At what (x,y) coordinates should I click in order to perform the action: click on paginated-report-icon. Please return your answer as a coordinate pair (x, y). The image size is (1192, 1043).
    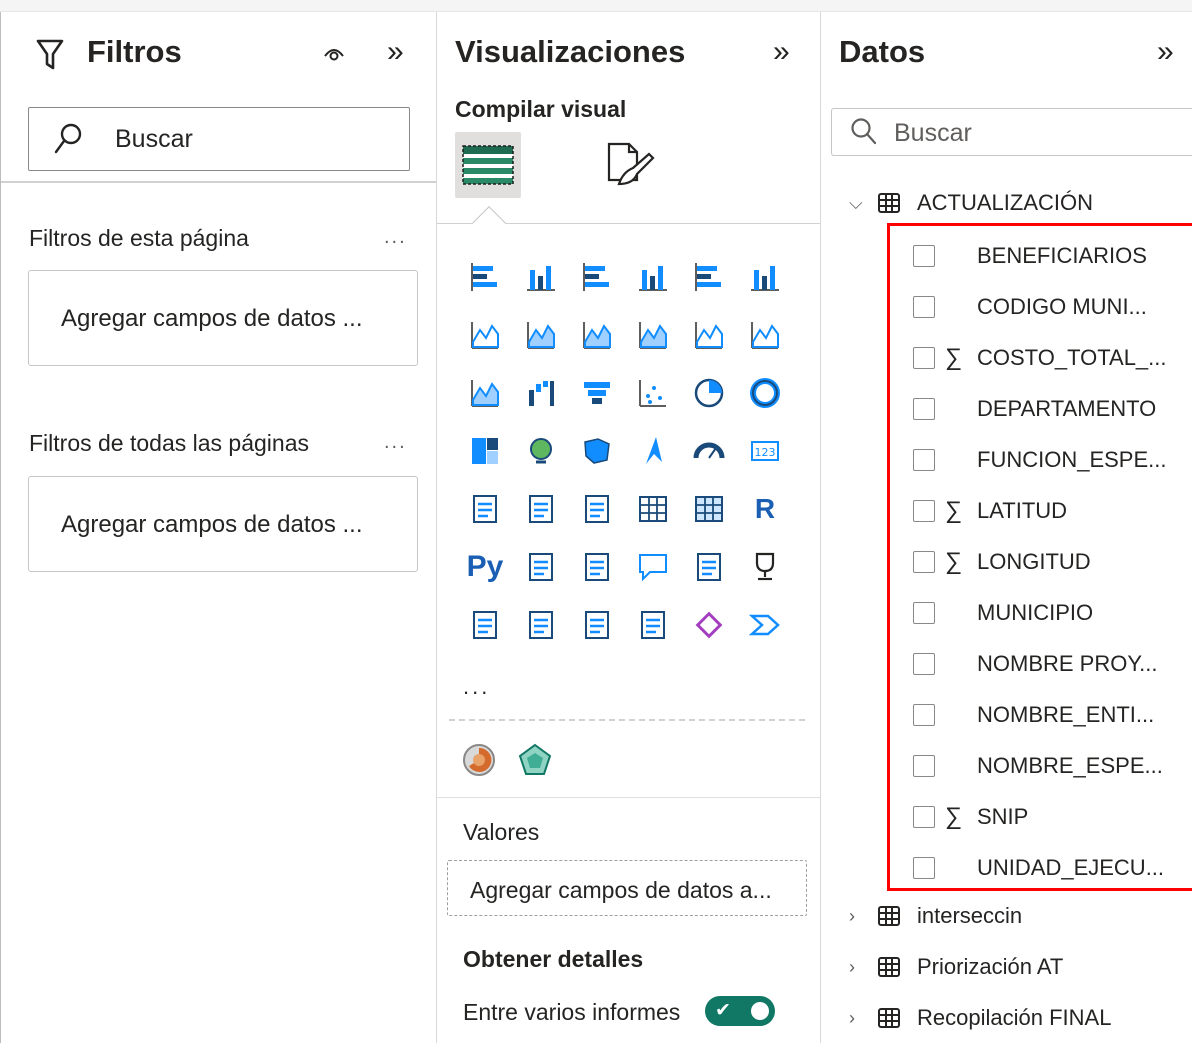
    Looking at the image, I should click on (485, 625).